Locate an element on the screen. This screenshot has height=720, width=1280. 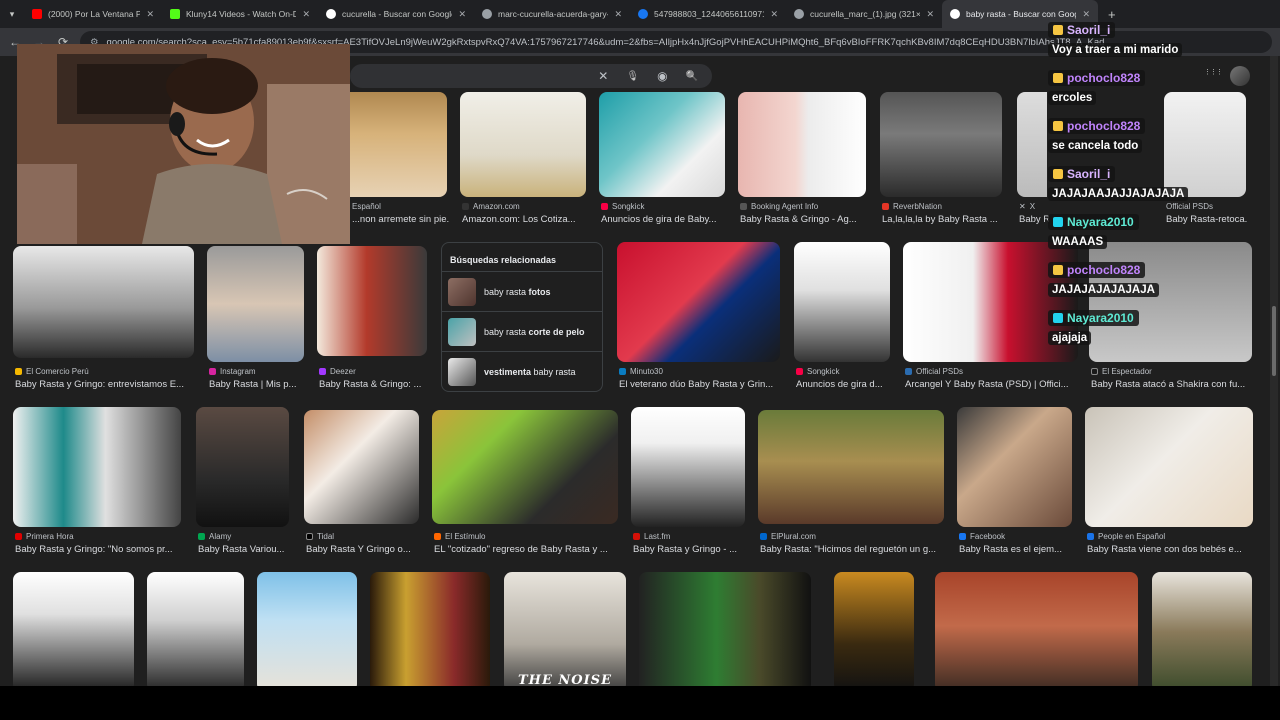
result-source: Last.fm is located at coordinates (651, 536).